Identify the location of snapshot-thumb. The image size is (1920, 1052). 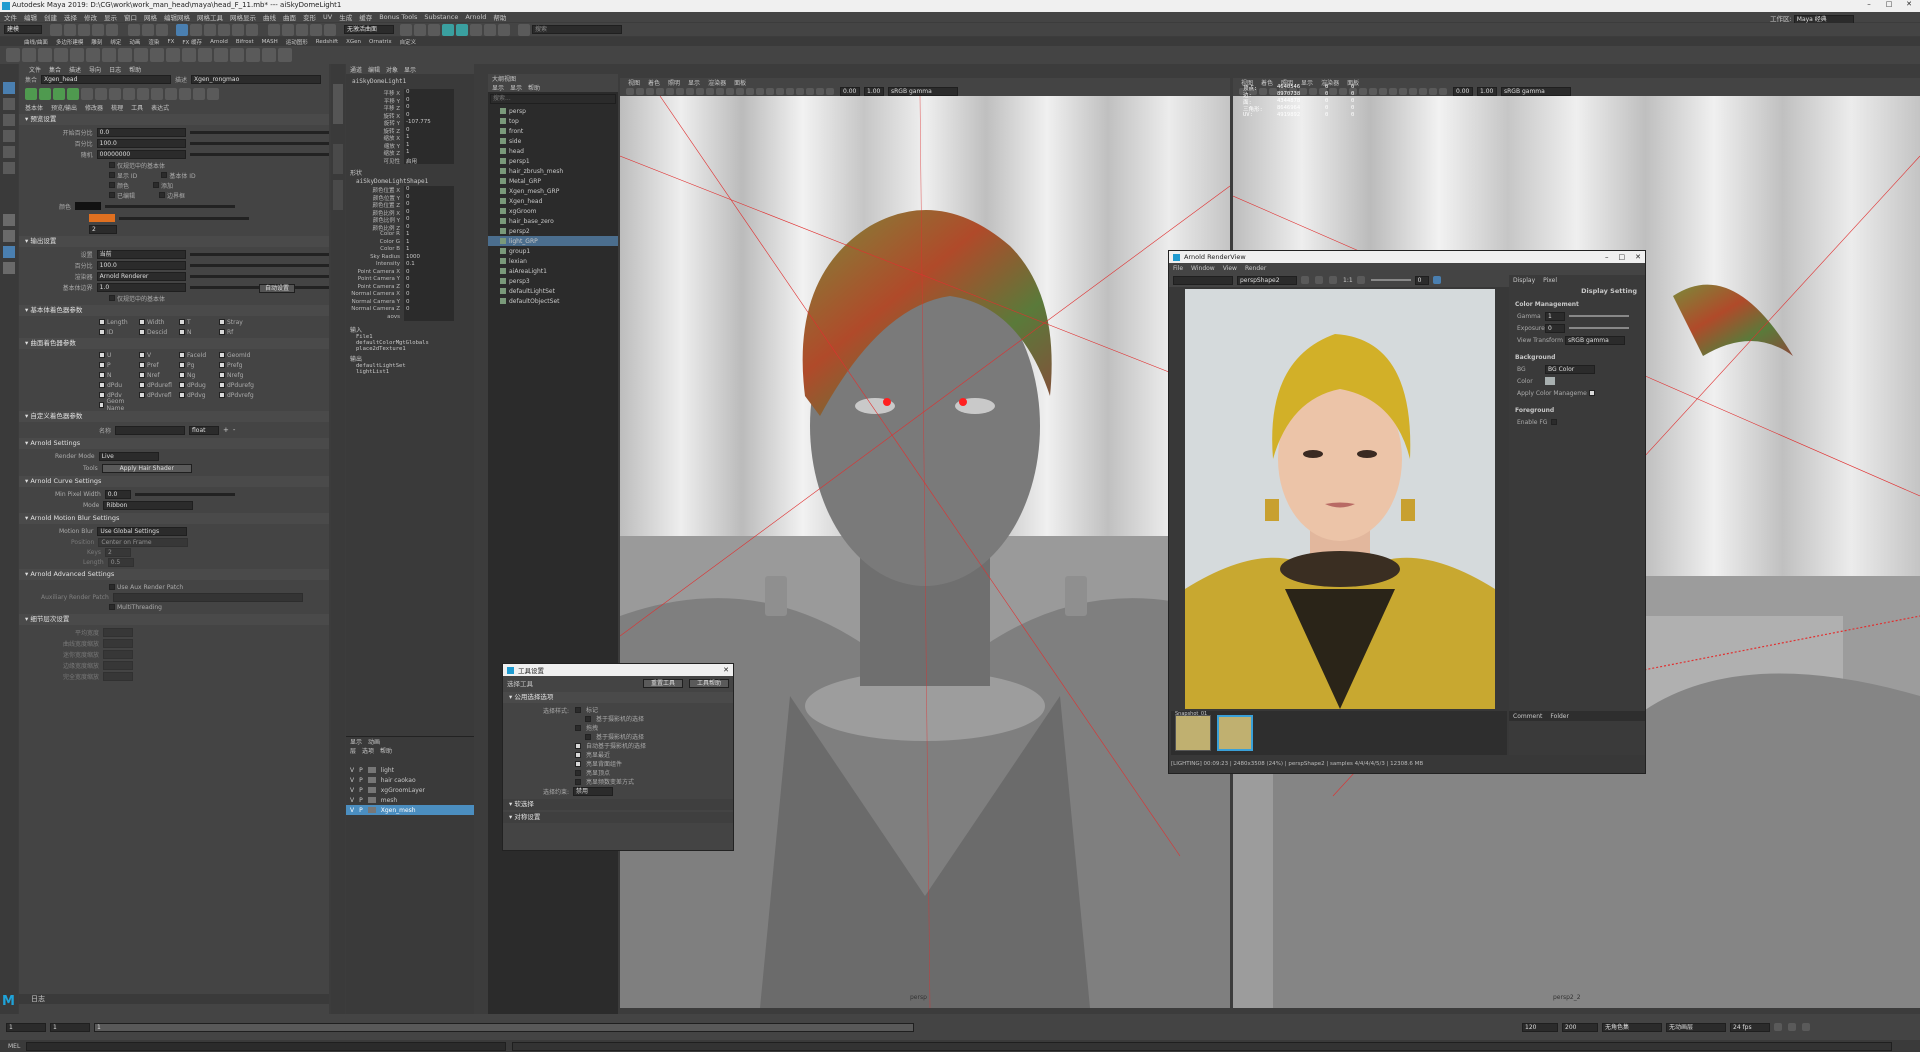
(1193, 733).